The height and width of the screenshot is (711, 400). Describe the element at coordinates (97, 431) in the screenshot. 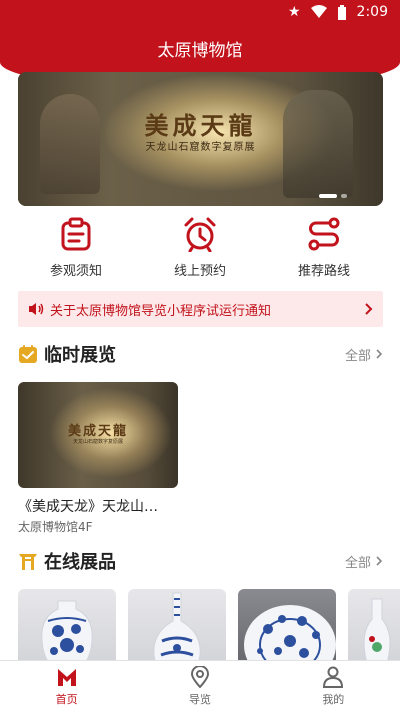

I see `thumbnail-calligraphy: 美成天龍` at that location.